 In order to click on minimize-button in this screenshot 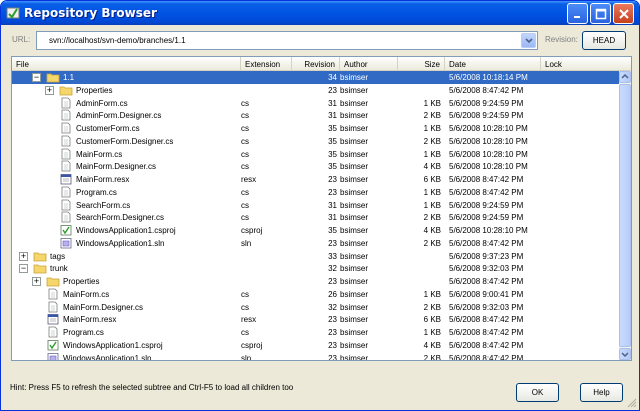, I will do `click(577, 13)`.